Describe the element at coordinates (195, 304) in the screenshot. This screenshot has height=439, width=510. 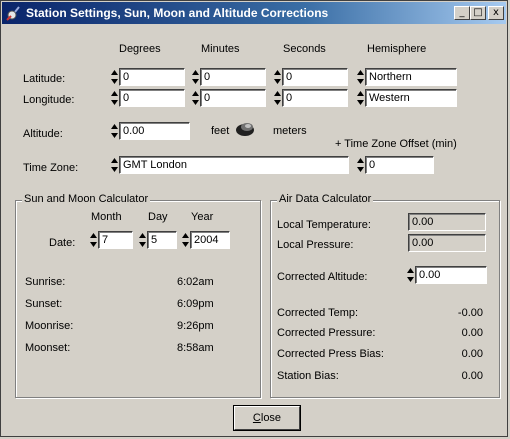
I see `sunset-value: 6:09pm` at that location.